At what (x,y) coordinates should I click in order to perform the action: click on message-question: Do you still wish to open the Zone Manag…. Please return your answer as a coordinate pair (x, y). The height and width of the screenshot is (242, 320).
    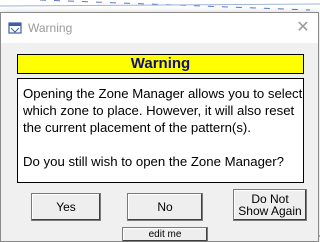
    Looking at the image, I should click on (153, 161).